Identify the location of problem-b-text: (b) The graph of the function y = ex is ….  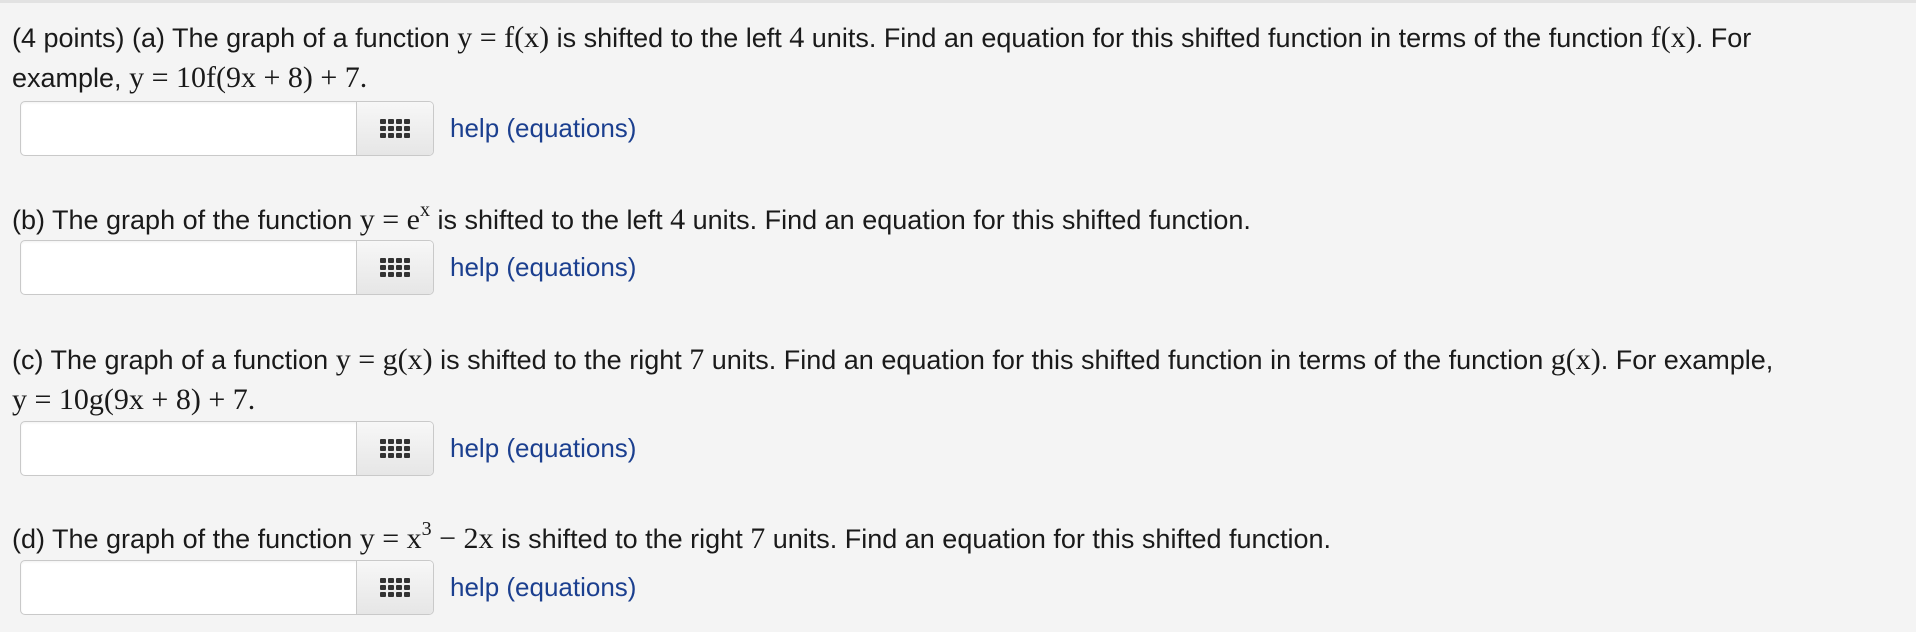
(631, 217).